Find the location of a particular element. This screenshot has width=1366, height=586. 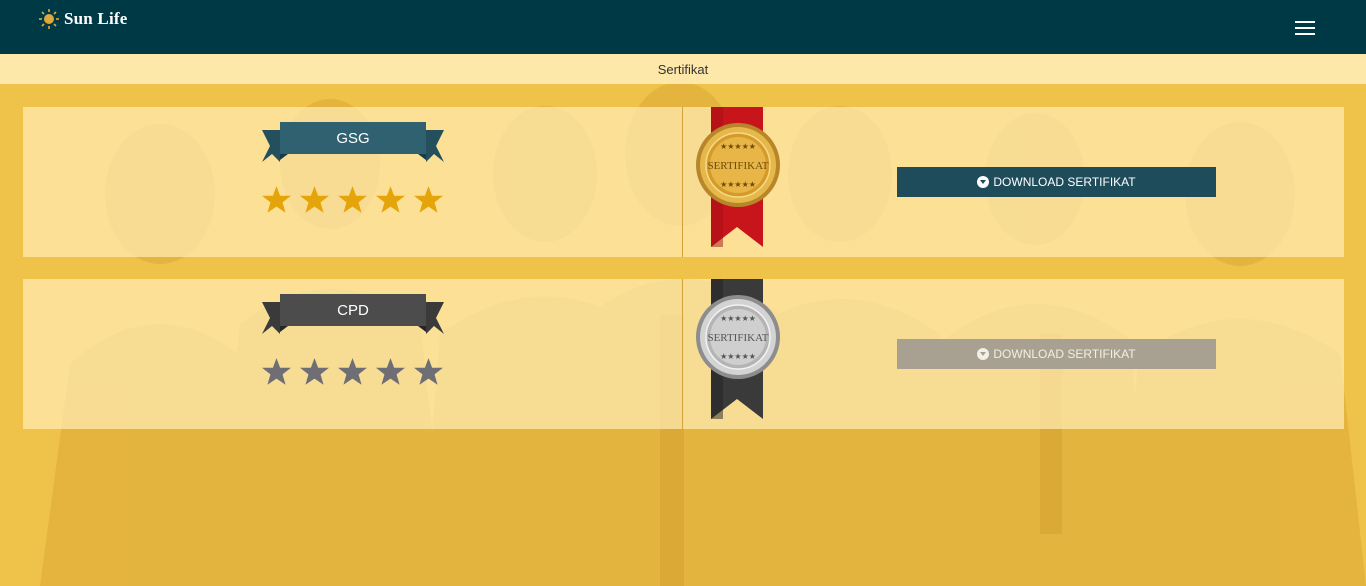

page-title-bar: Sertifikat is located at coordinates (683, 69).